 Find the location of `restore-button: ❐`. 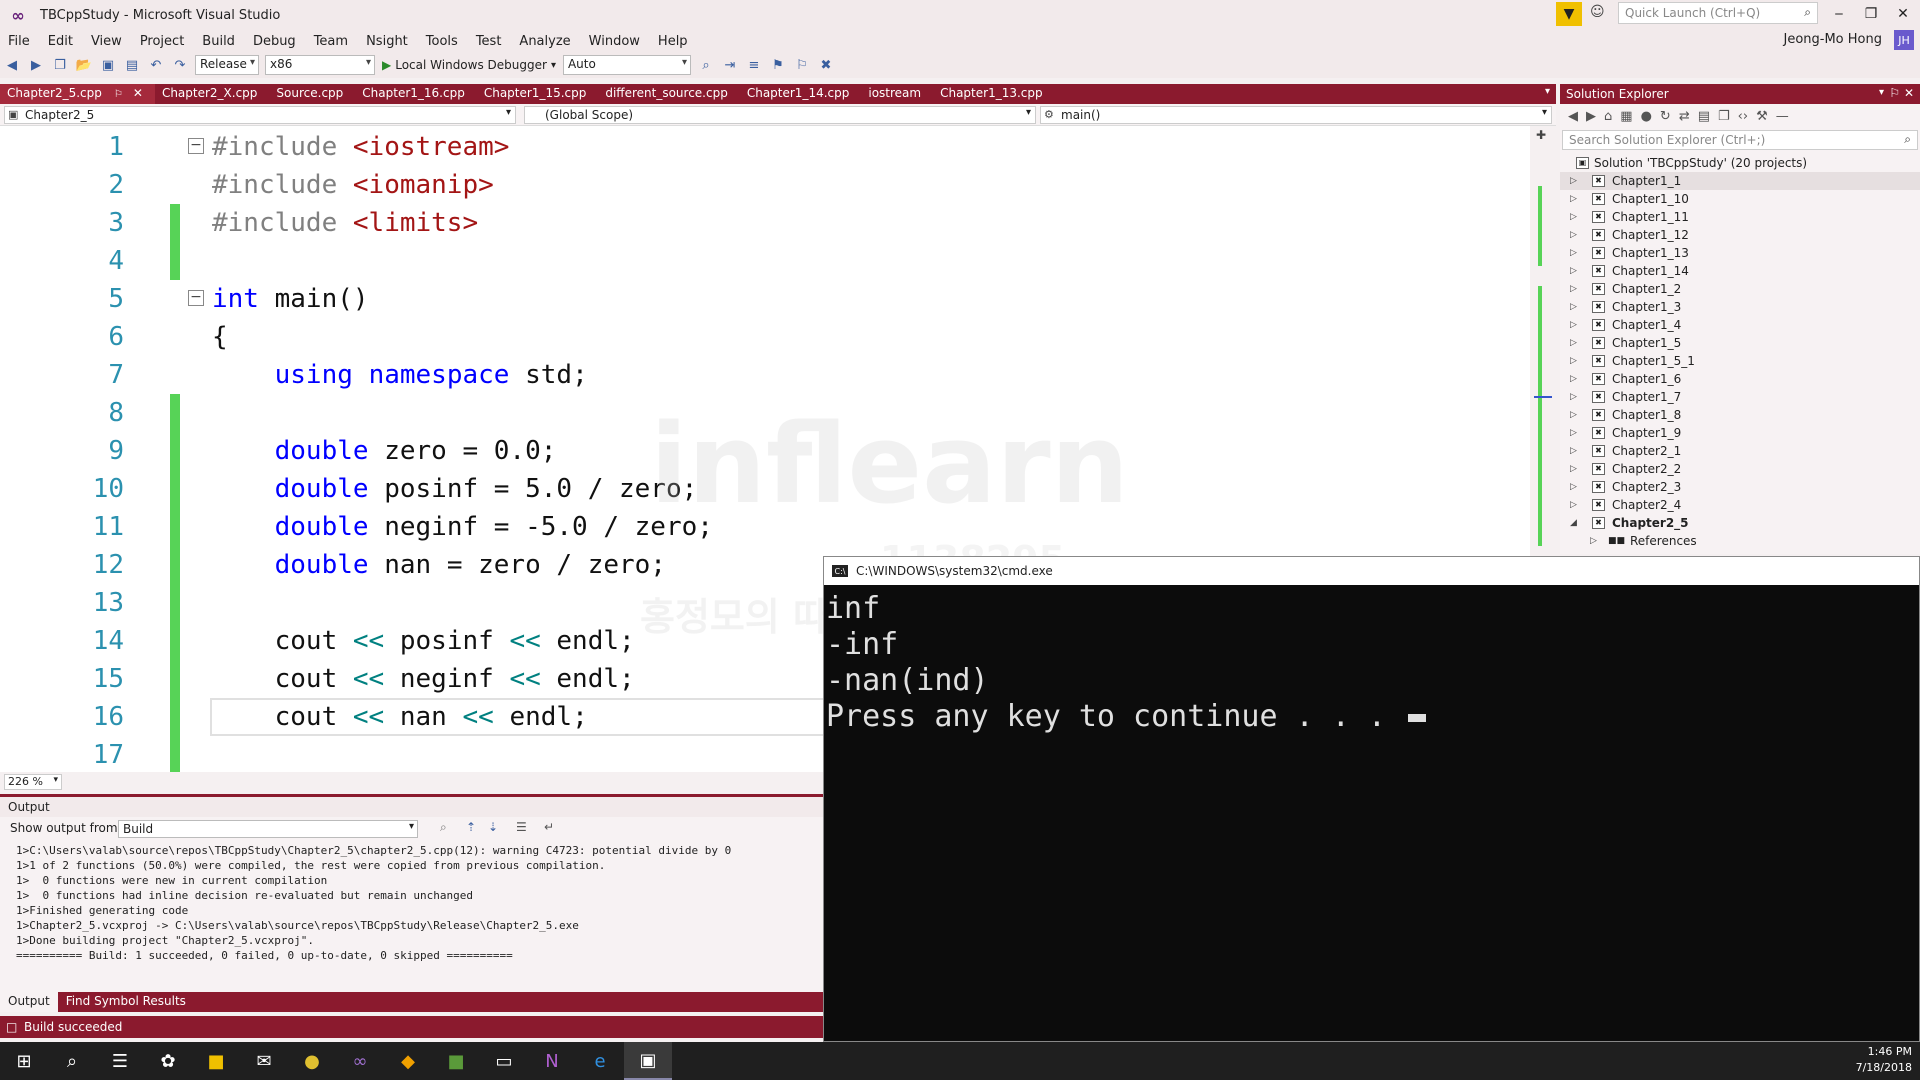

restore-button: ❐ is located at coordinates (1871, 14).